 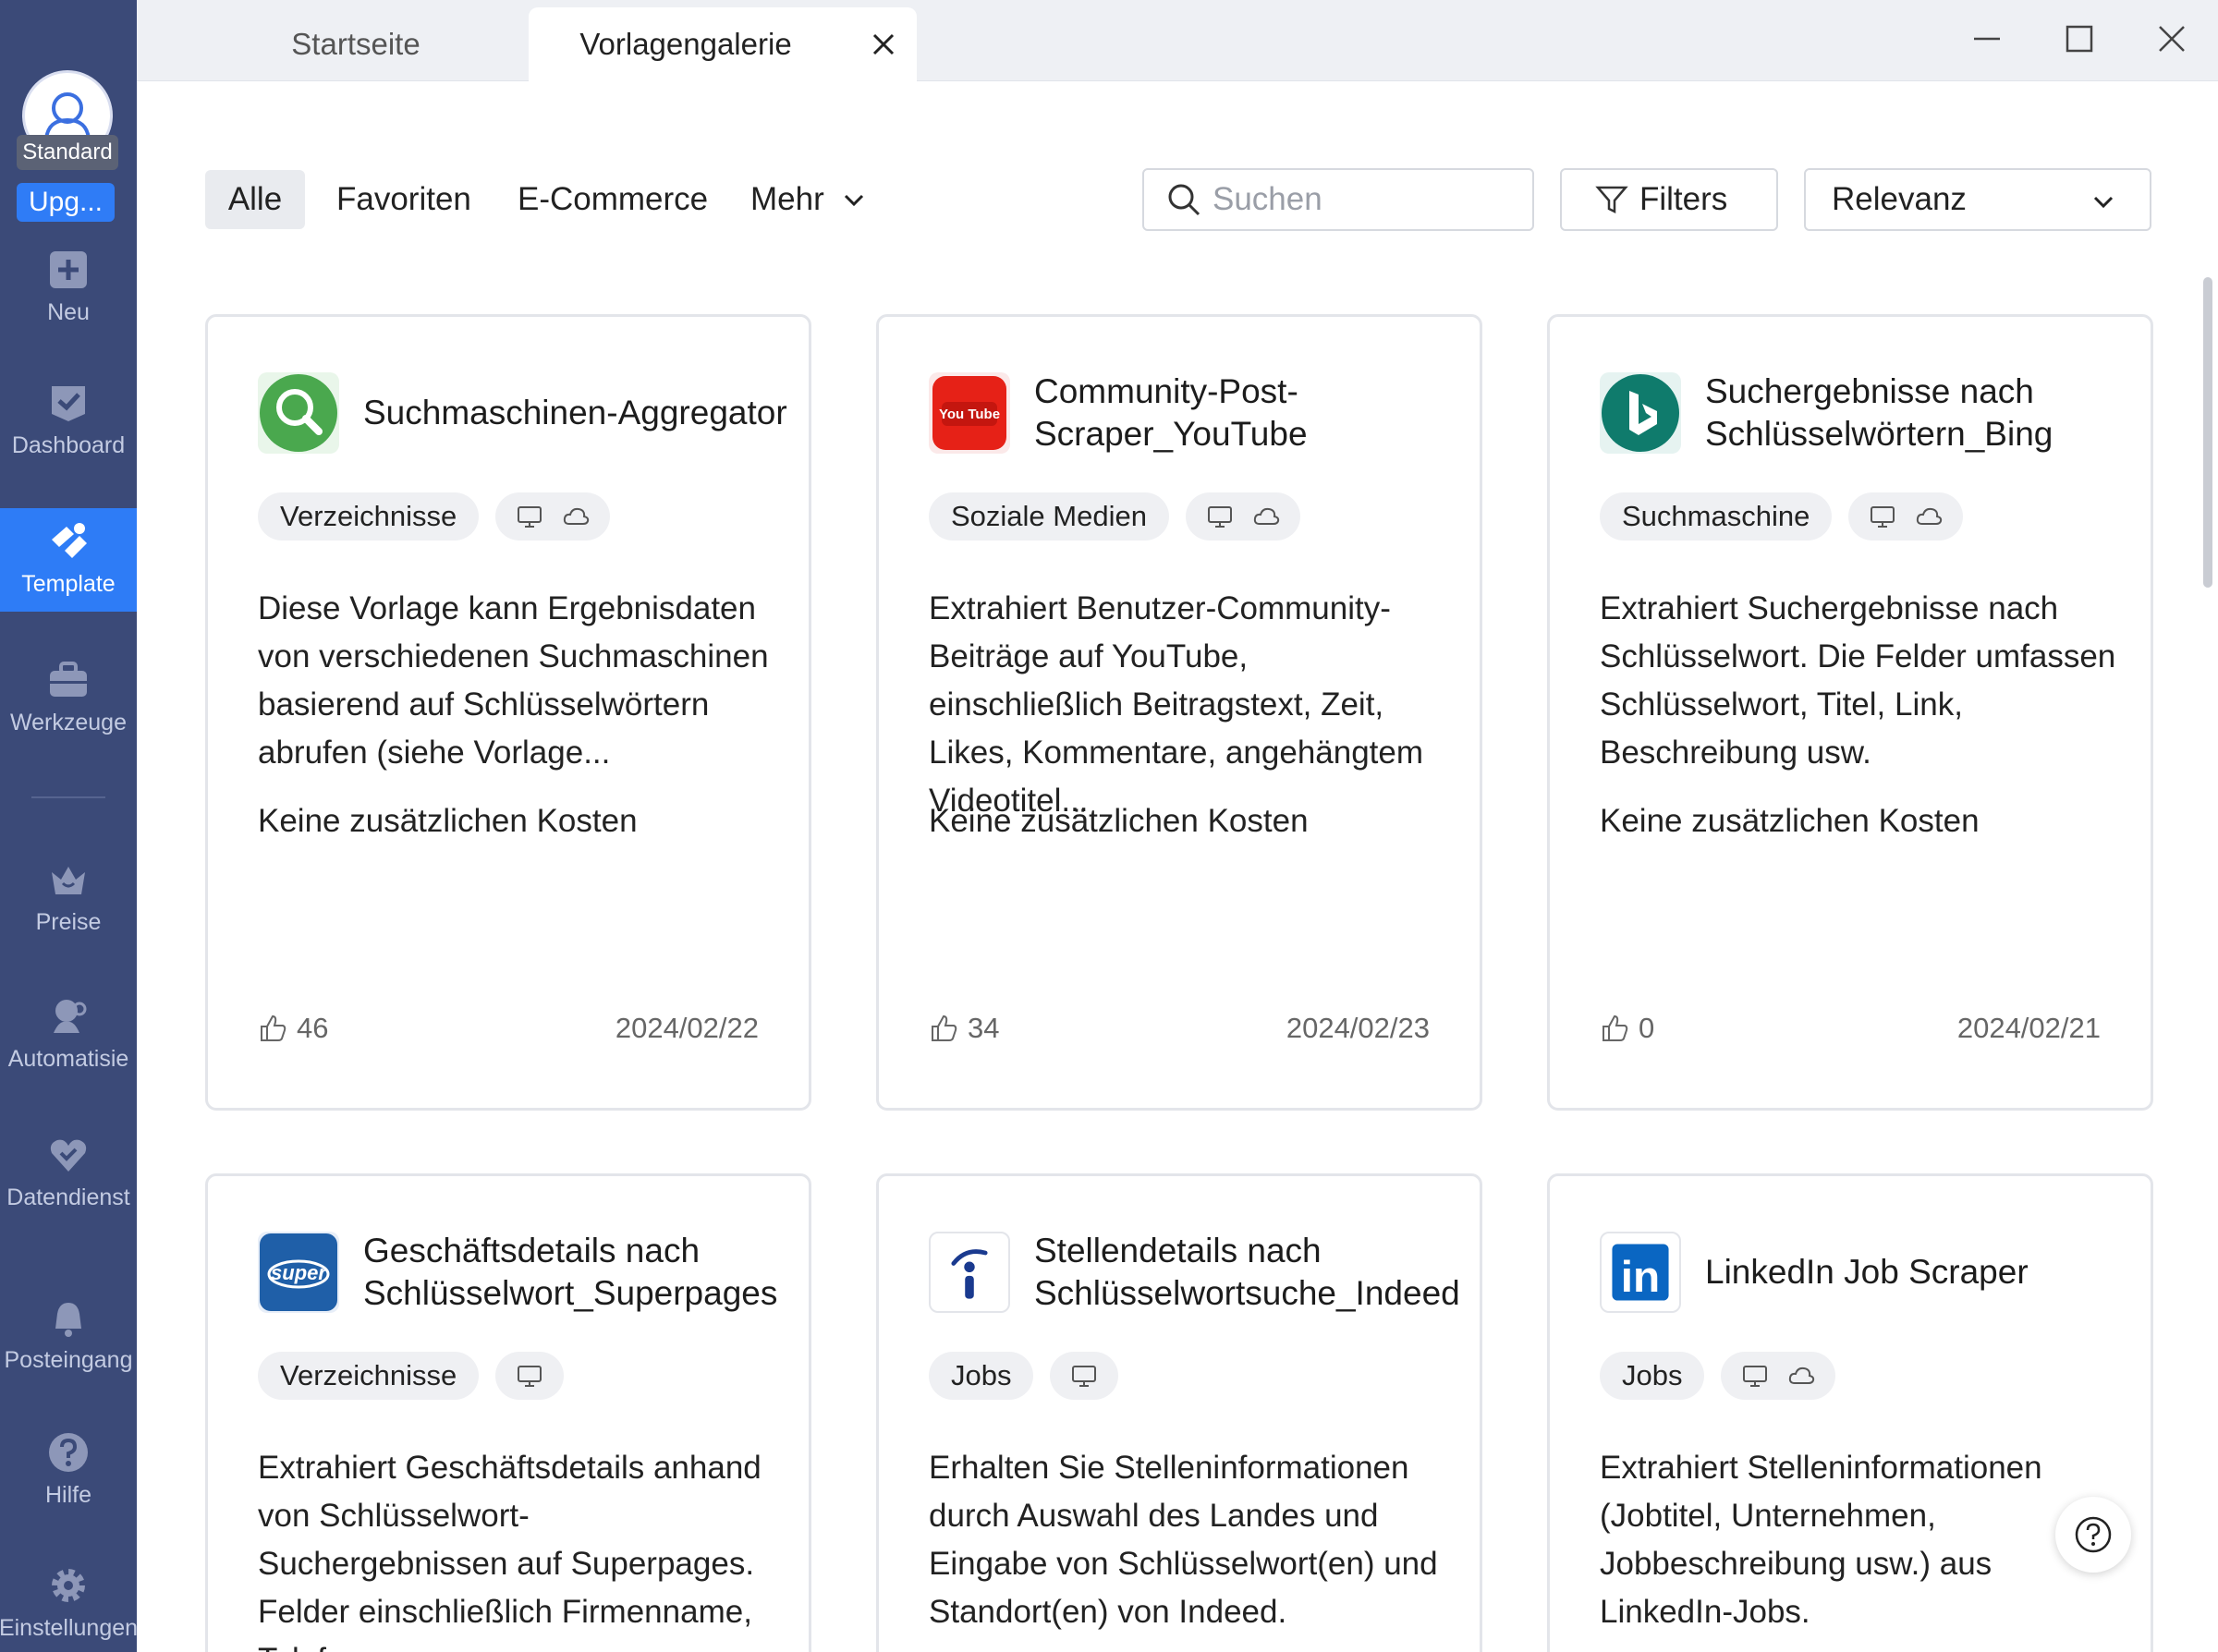 I want to click on superpages-logo-icon: super, so click(x=298, y=1272).